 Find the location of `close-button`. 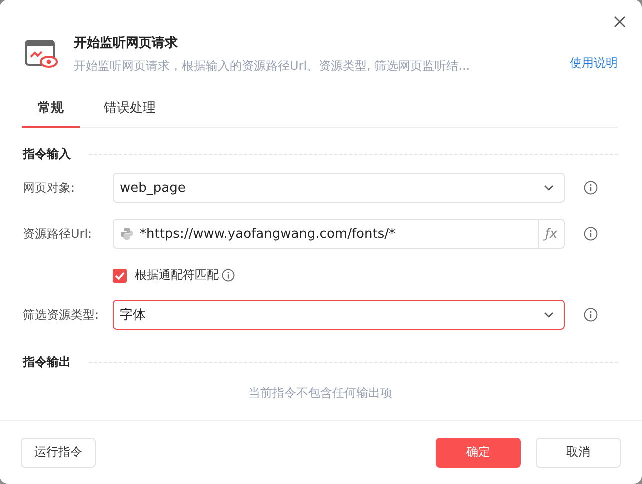

close-button is located at coordinates (620, 22).